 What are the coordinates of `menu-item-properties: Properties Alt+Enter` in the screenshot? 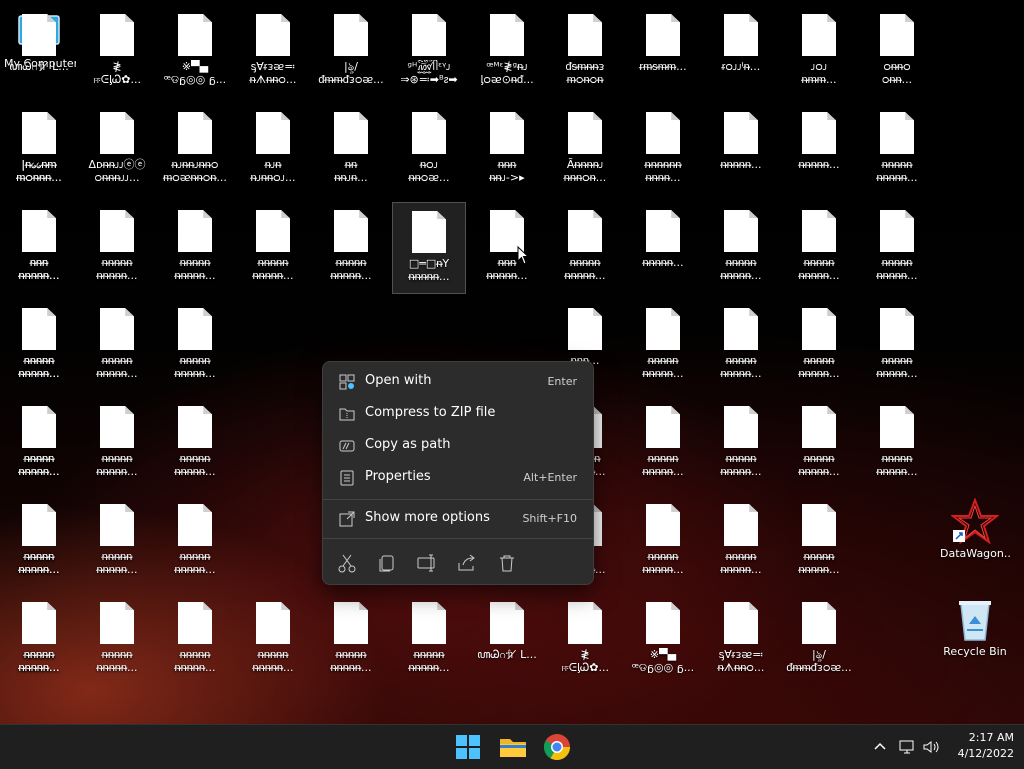 It's located at (458, 478).